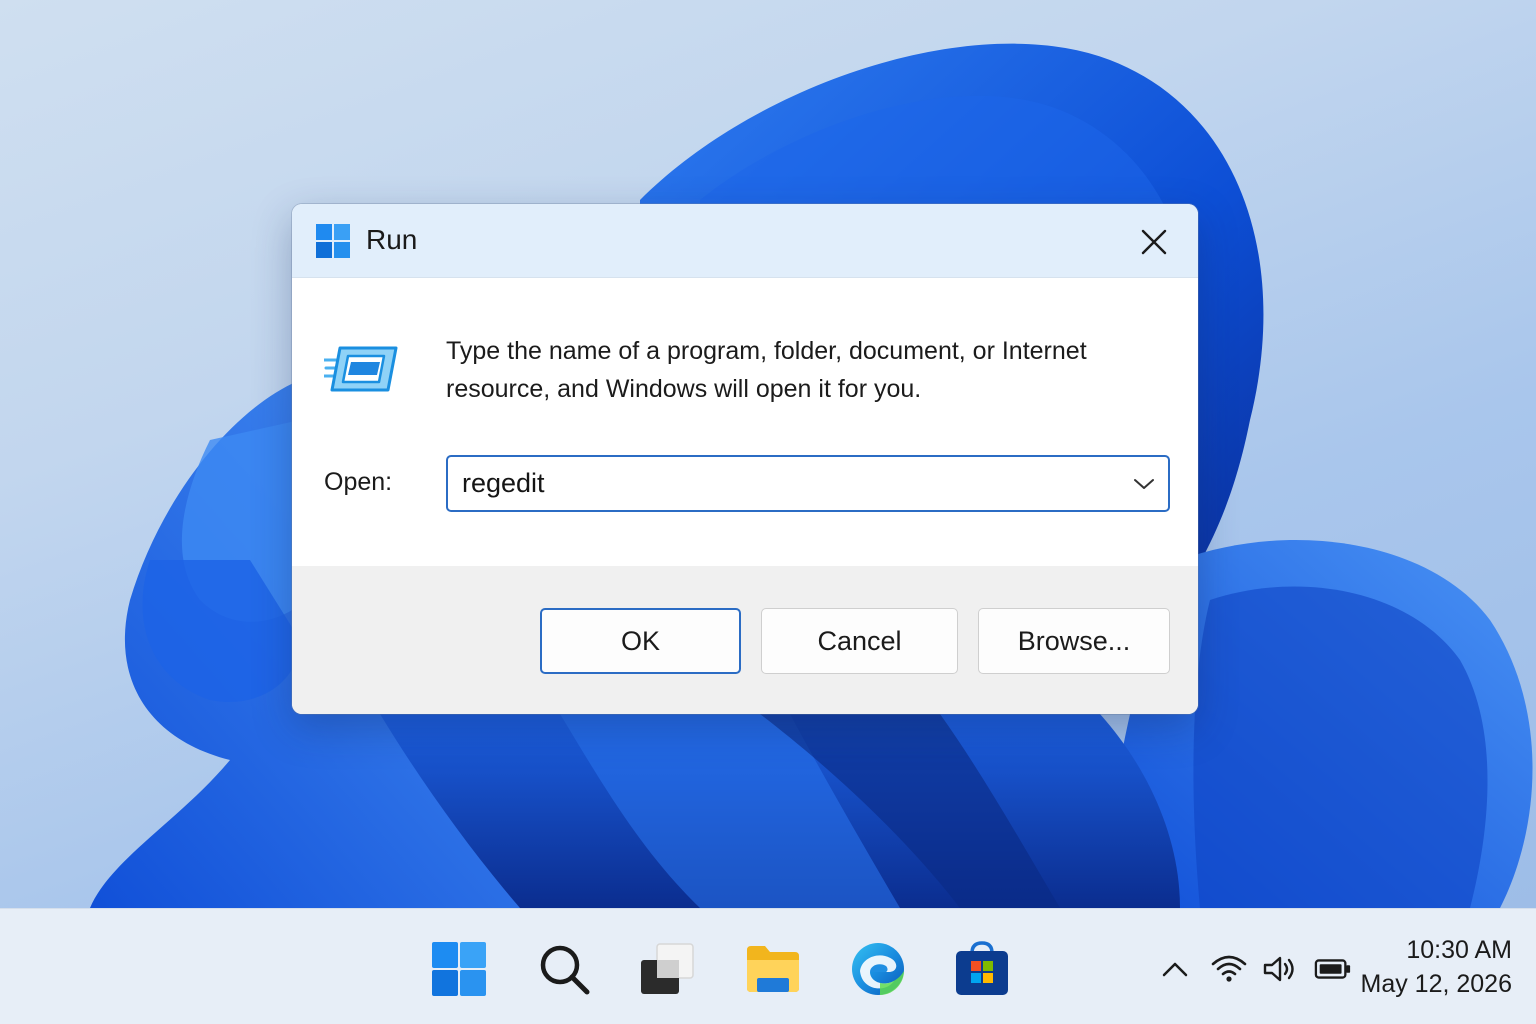 Image resolution: width=1536 pixels, height=1024 pixels. I want to click on open-label: Open:, so click(358, 482).